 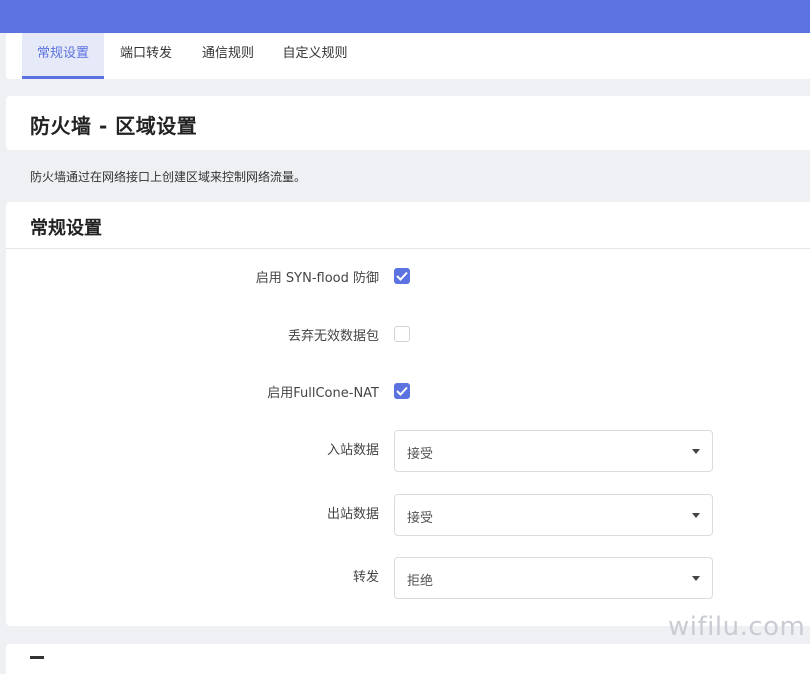 What do you see at coordinates (737, 627) in the screenshot?
I see `watermark: wifilu.com` at bounding box center [737, 627].